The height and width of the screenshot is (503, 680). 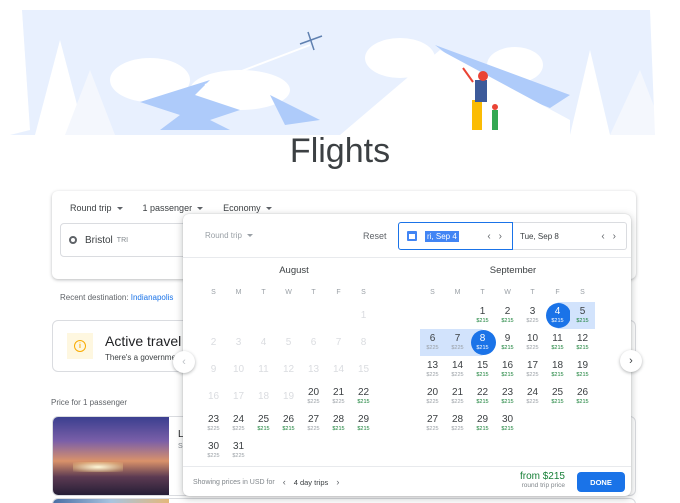 What do you see at coordinates (238, 450) in the screenshot?
I see `calendar-day: 31 $225` at bounding box center [238, 450].